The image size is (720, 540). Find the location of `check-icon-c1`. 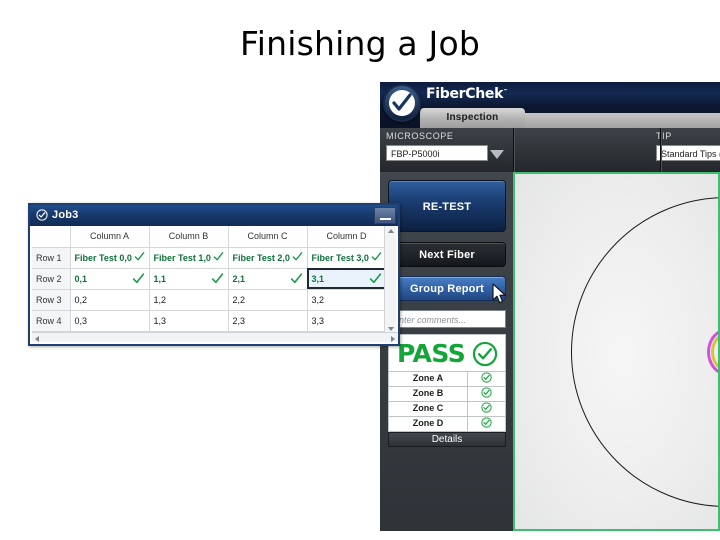

check-icon-c1 is located at coordinates (297, 255).